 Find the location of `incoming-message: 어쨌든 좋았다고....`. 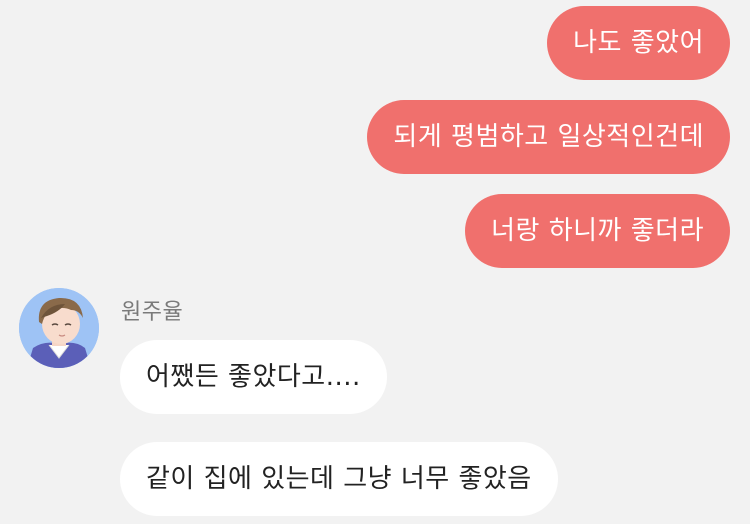

incoming-message: 어쨌든 좋았다고.... is located at coordinates (253, 377).